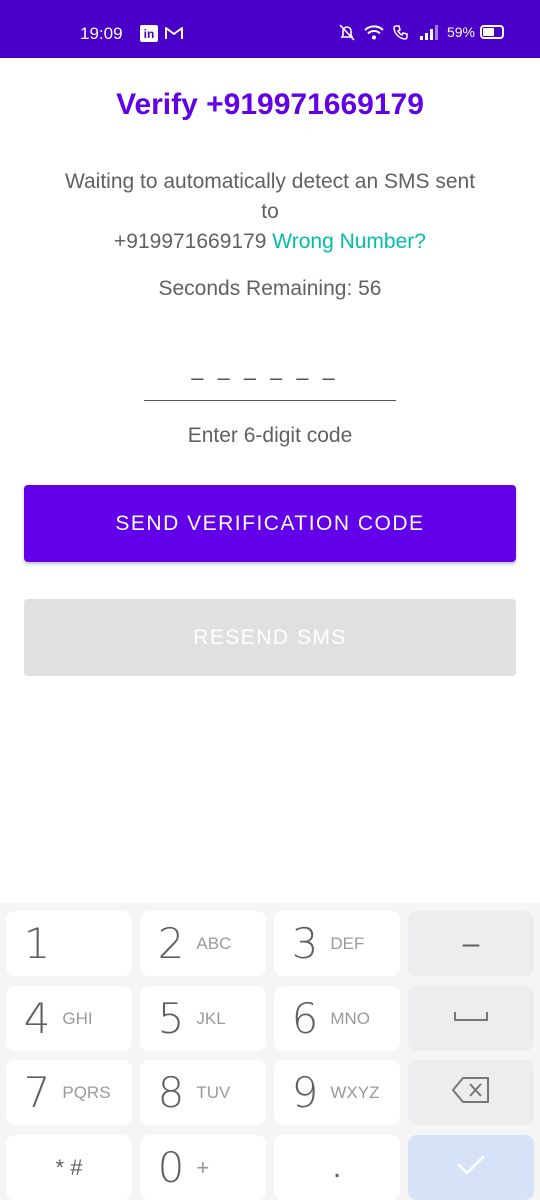 This screenshot has height=1200, width=540. I want to click on key-space, so click(471, 1018).